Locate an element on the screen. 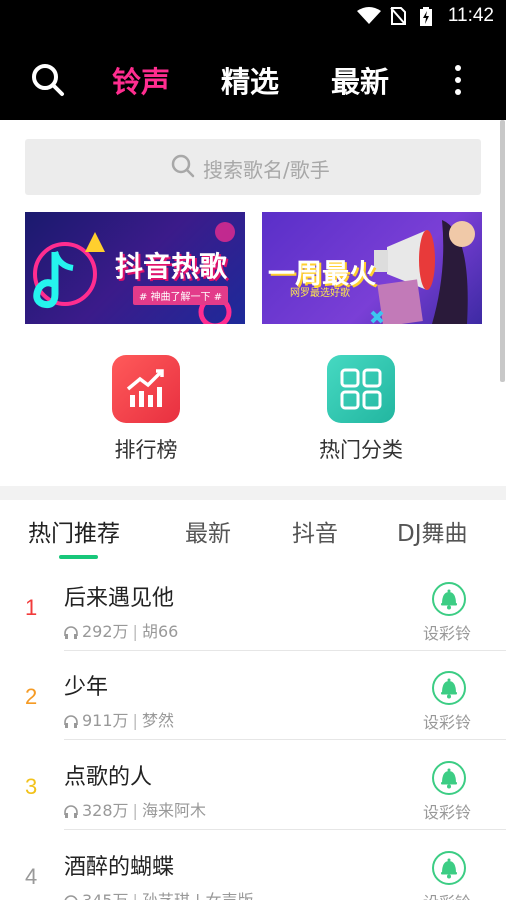 This screenshot has width=506, height=900. status-bar: 11:42 is located at coordinates (253, 16).